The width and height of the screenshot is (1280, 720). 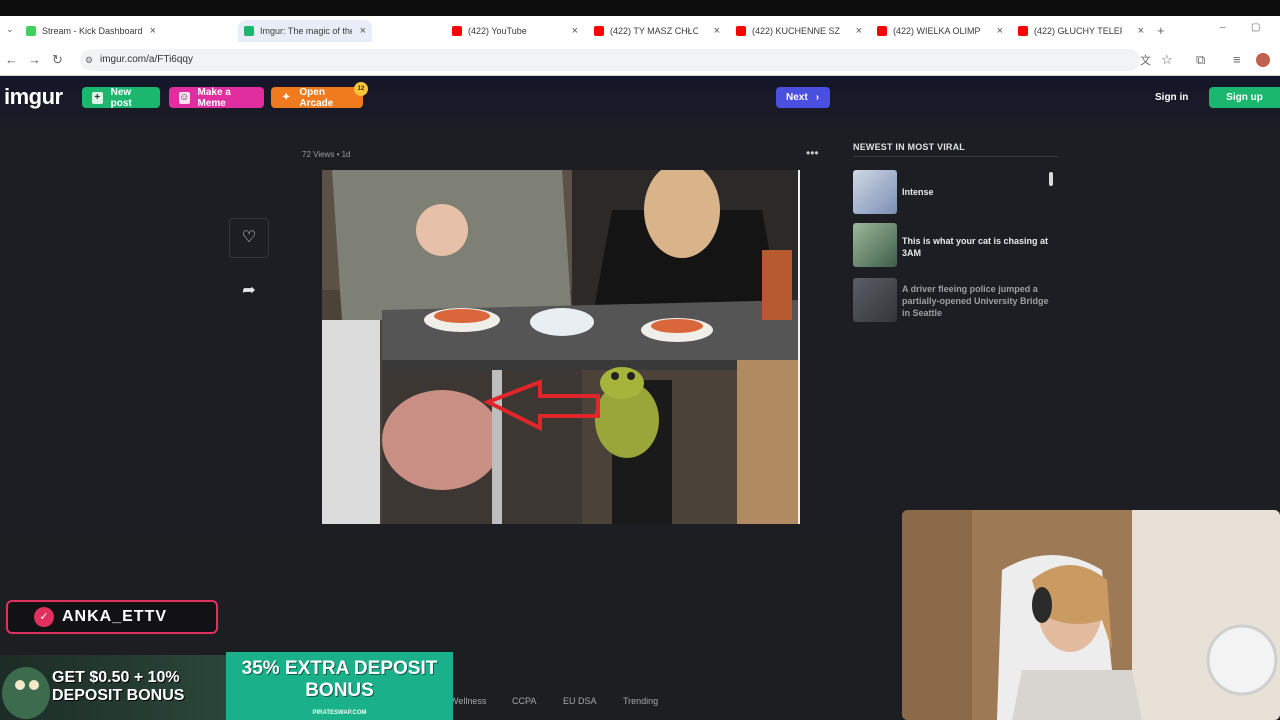 What do you see at coordinates (1051, 179) in the screenshot?
I see `rail-scrollbar` at bounding box center [1051, 179].